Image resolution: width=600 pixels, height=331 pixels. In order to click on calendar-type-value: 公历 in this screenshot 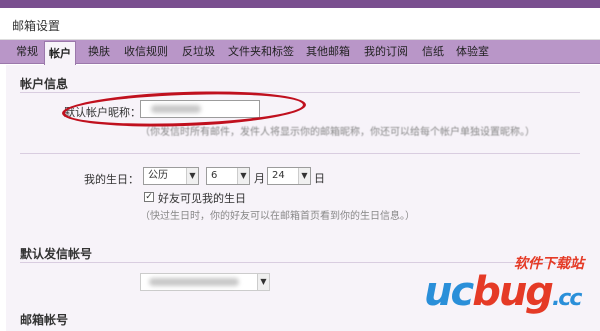, I will do `click(158, 175)`.